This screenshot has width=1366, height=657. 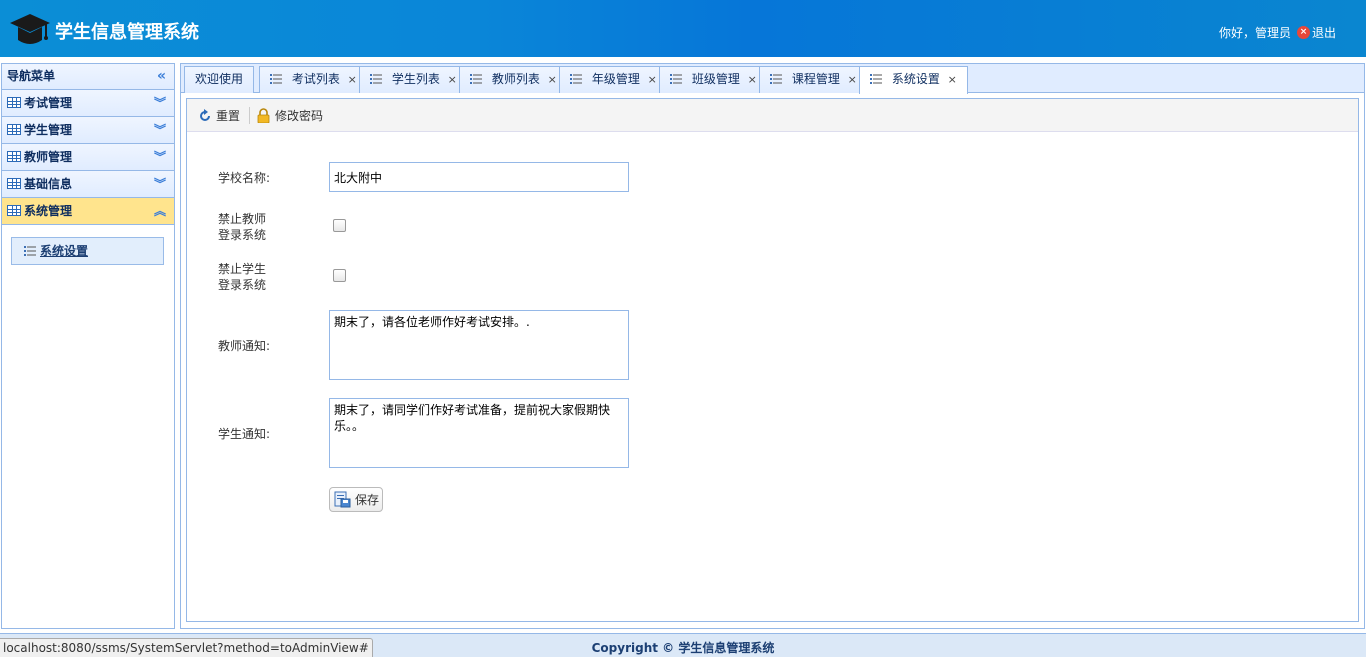 What do you see at coordinates (88, 77) in the screenshot?
I see `nav-header: 导航菜单 «` at bounding box center [88, 77].